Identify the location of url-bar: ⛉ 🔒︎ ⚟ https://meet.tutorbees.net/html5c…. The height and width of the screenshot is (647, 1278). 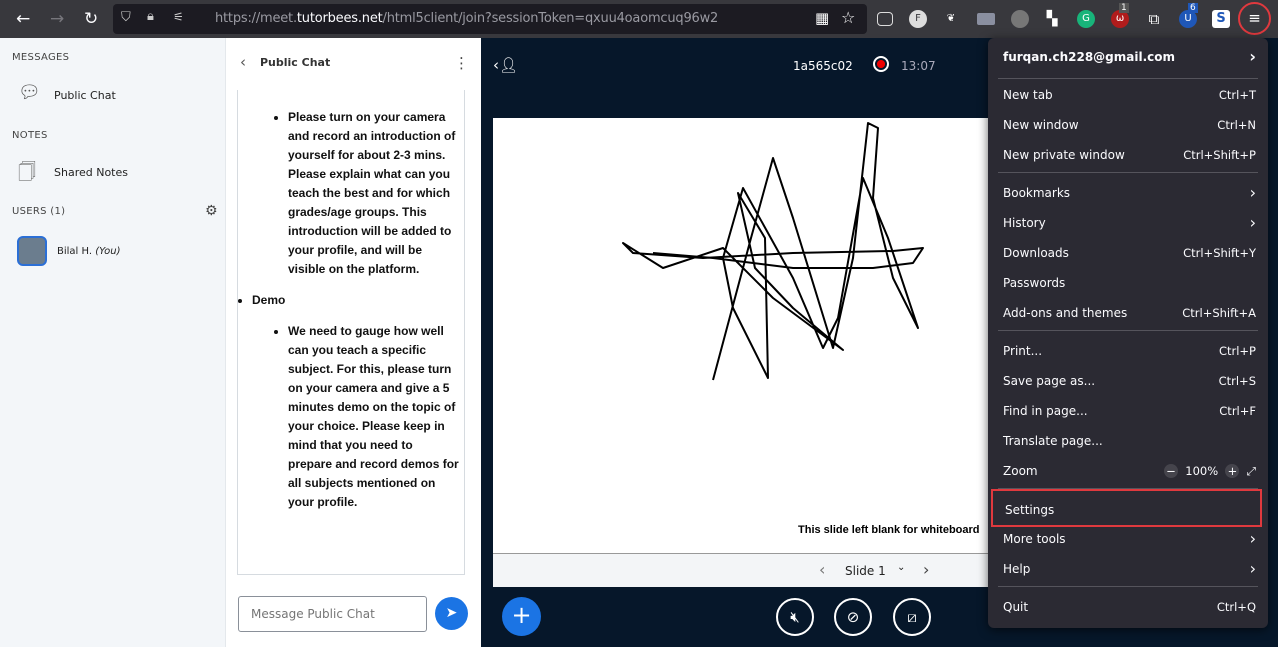
(490, 19).